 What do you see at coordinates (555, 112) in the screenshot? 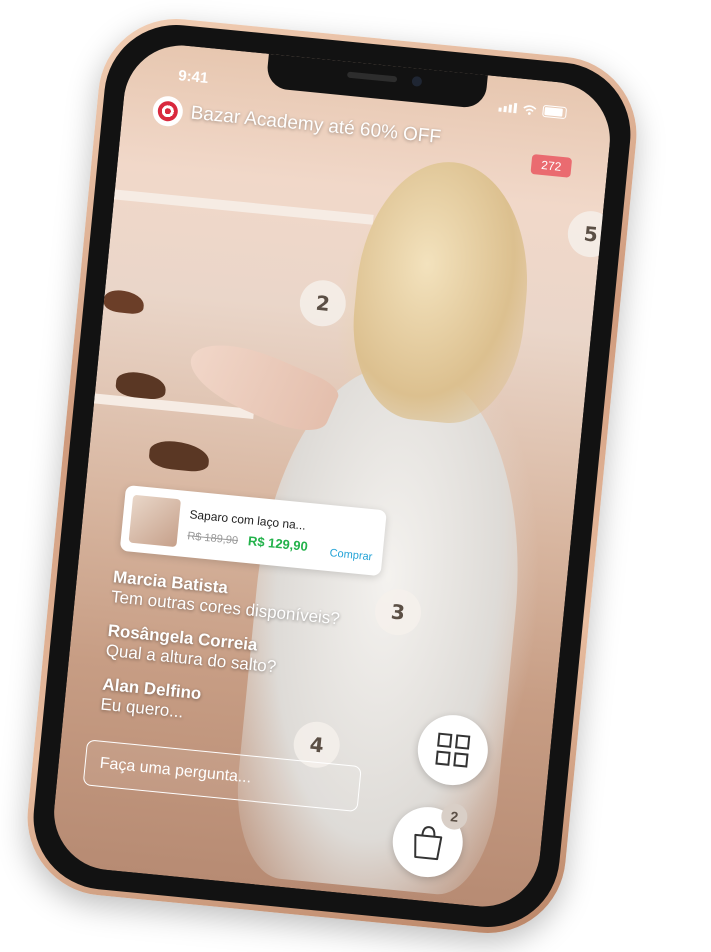
I see `battery-icon` at bounding box center [555, 112].